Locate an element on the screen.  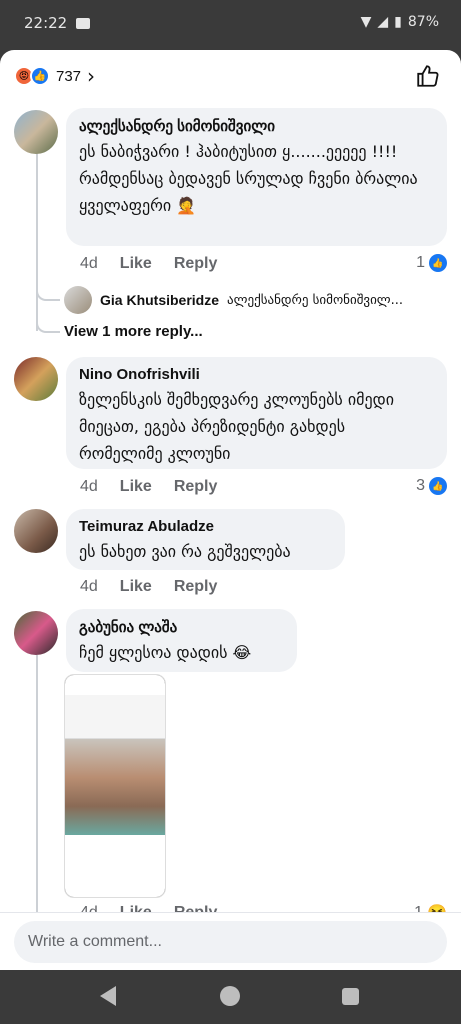
chevron-right-icon: › is located at coordinates (91, 76).